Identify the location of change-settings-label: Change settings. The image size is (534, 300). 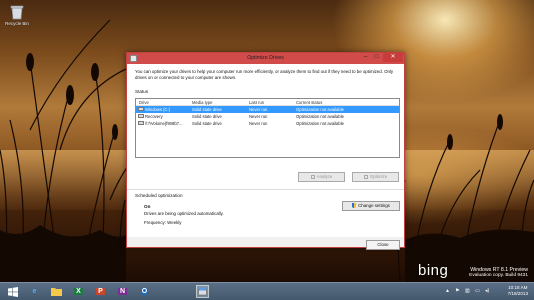
(374, 205).